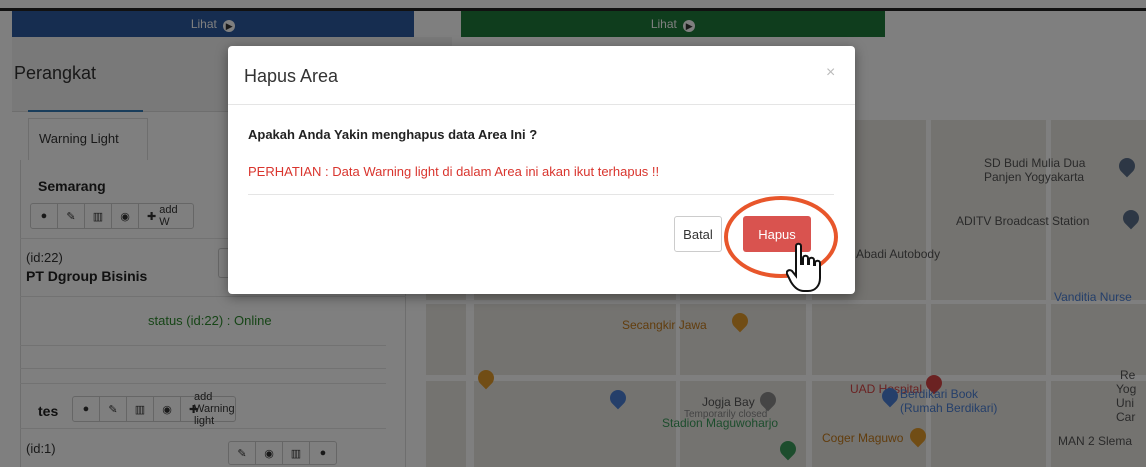 The height and width of the screenshot is (467, 1146). Describe the element at coordinates (830, 73) in the screenshot. I see `close-icon: ×` at that location.